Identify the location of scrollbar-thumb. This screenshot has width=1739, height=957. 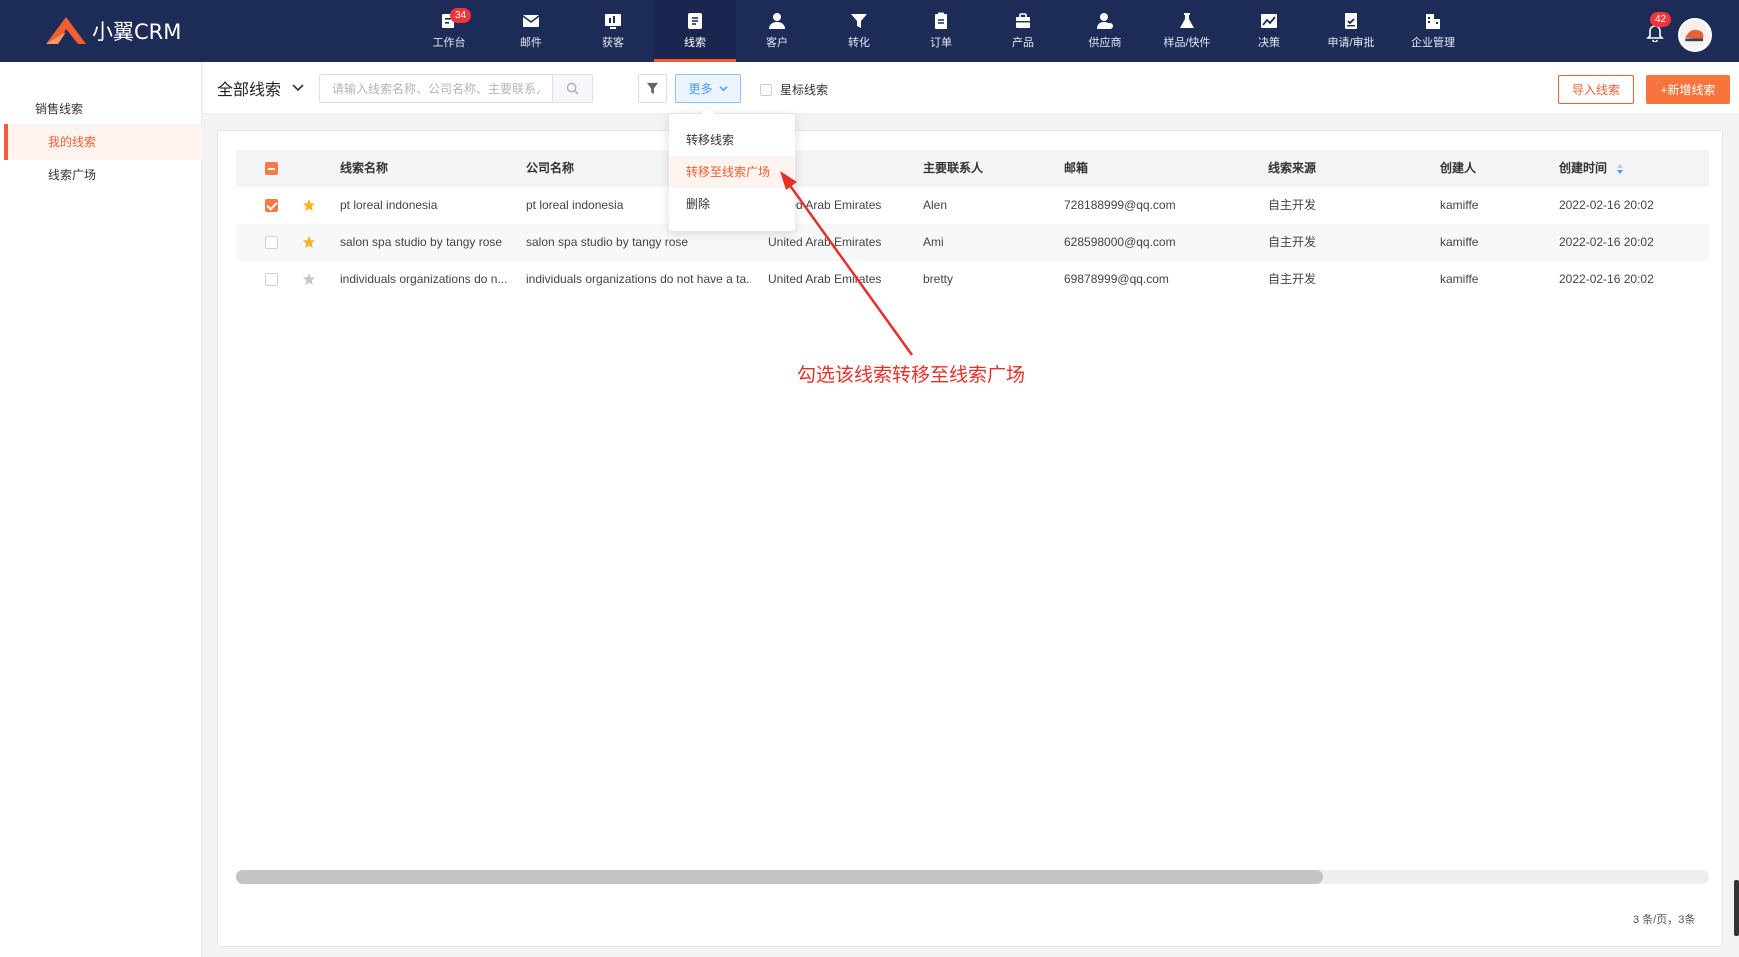
(779, 877).